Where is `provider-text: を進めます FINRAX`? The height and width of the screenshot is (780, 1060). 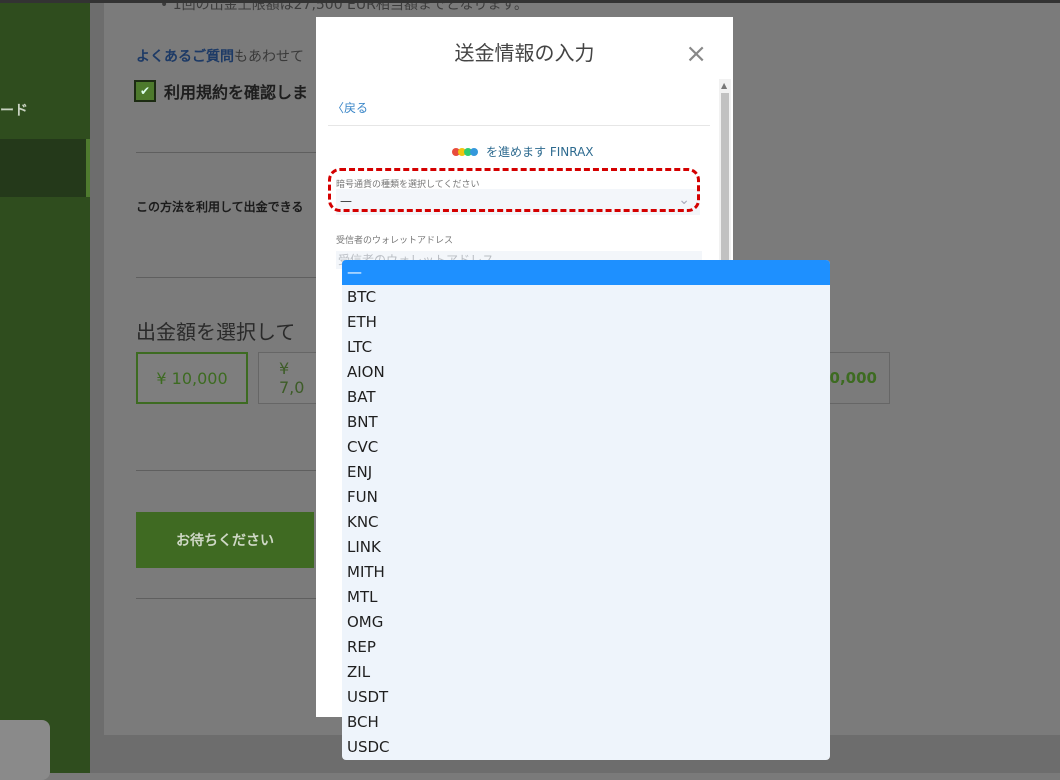 provider-text: を進めます FINRAX is located at coordinates (540, 152).